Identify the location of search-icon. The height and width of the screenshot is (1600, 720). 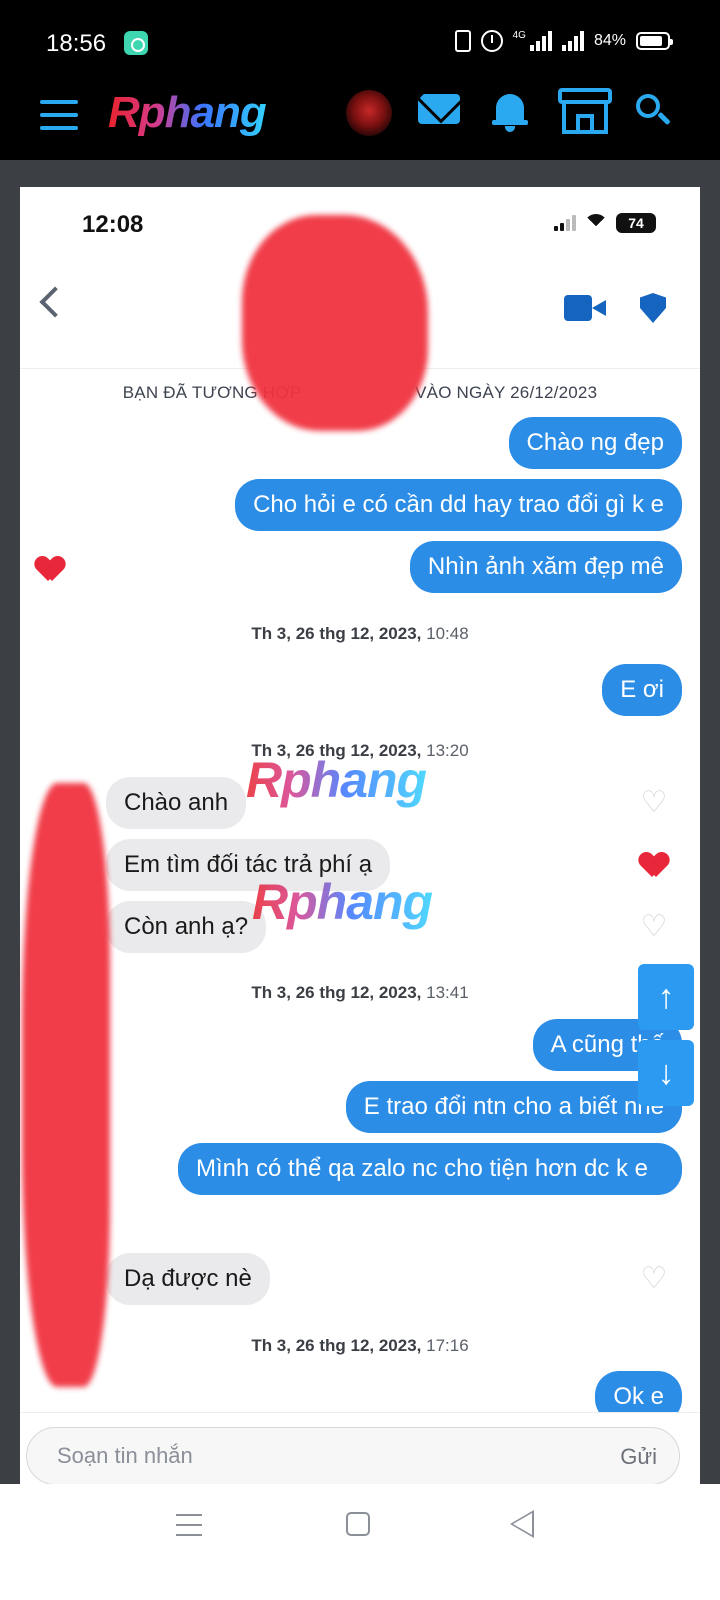
(653, 111).